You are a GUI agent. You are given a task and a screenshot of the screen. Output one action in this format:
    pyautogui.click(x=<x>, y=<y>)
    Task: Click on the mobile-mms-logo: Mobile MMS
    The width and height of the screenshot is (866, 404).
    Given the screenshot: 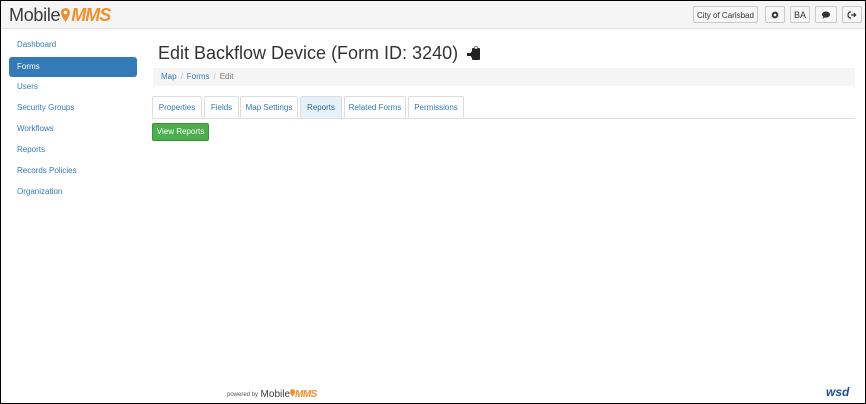 What is the action you would take?
    pyautogui.click(x=60, y=15)
    